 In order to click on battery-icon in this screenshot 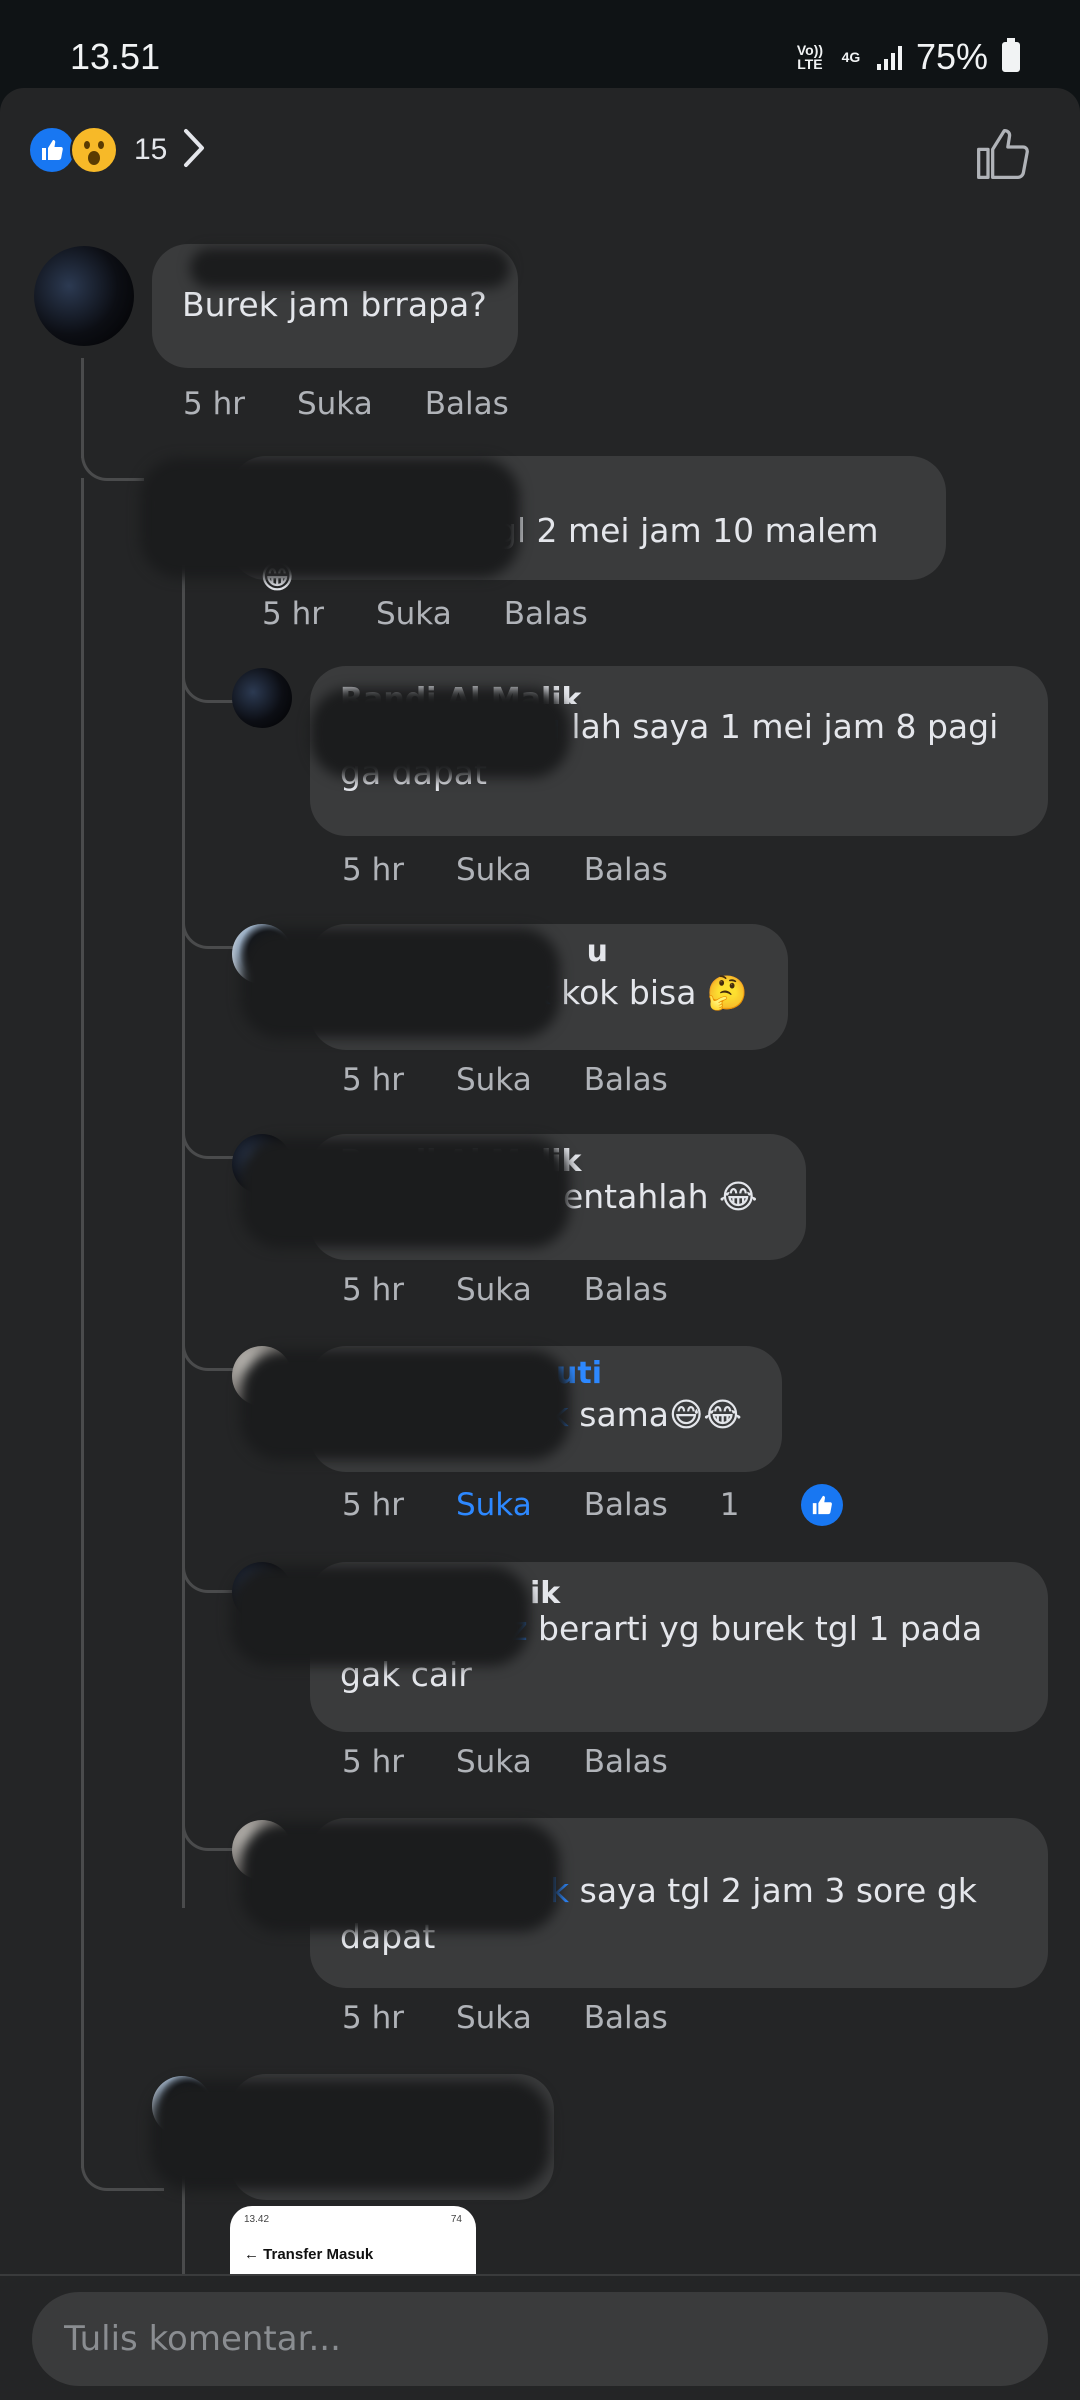, I will do `click(1011, 55)`.